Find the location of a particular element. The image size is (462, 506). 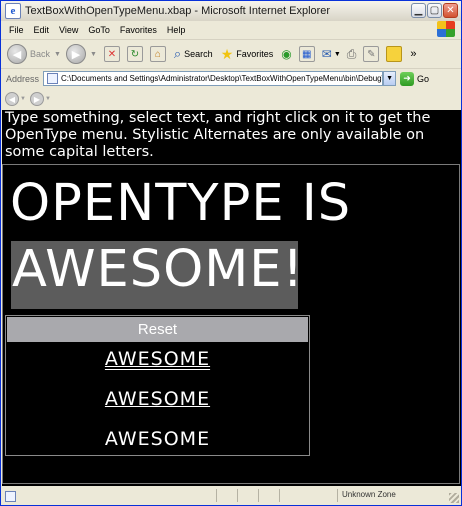

reset-button: Reset is located at coordinates (157, 329).